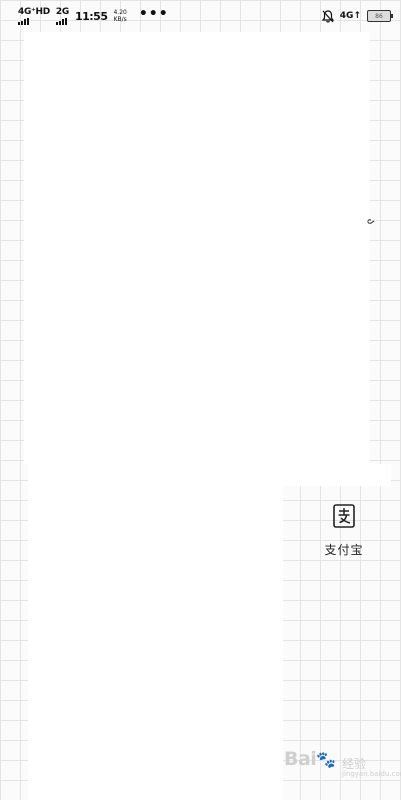 This screenshot has width=401, height=800. I want to click on status-right: 4G↑ 86, so click(357, 16).